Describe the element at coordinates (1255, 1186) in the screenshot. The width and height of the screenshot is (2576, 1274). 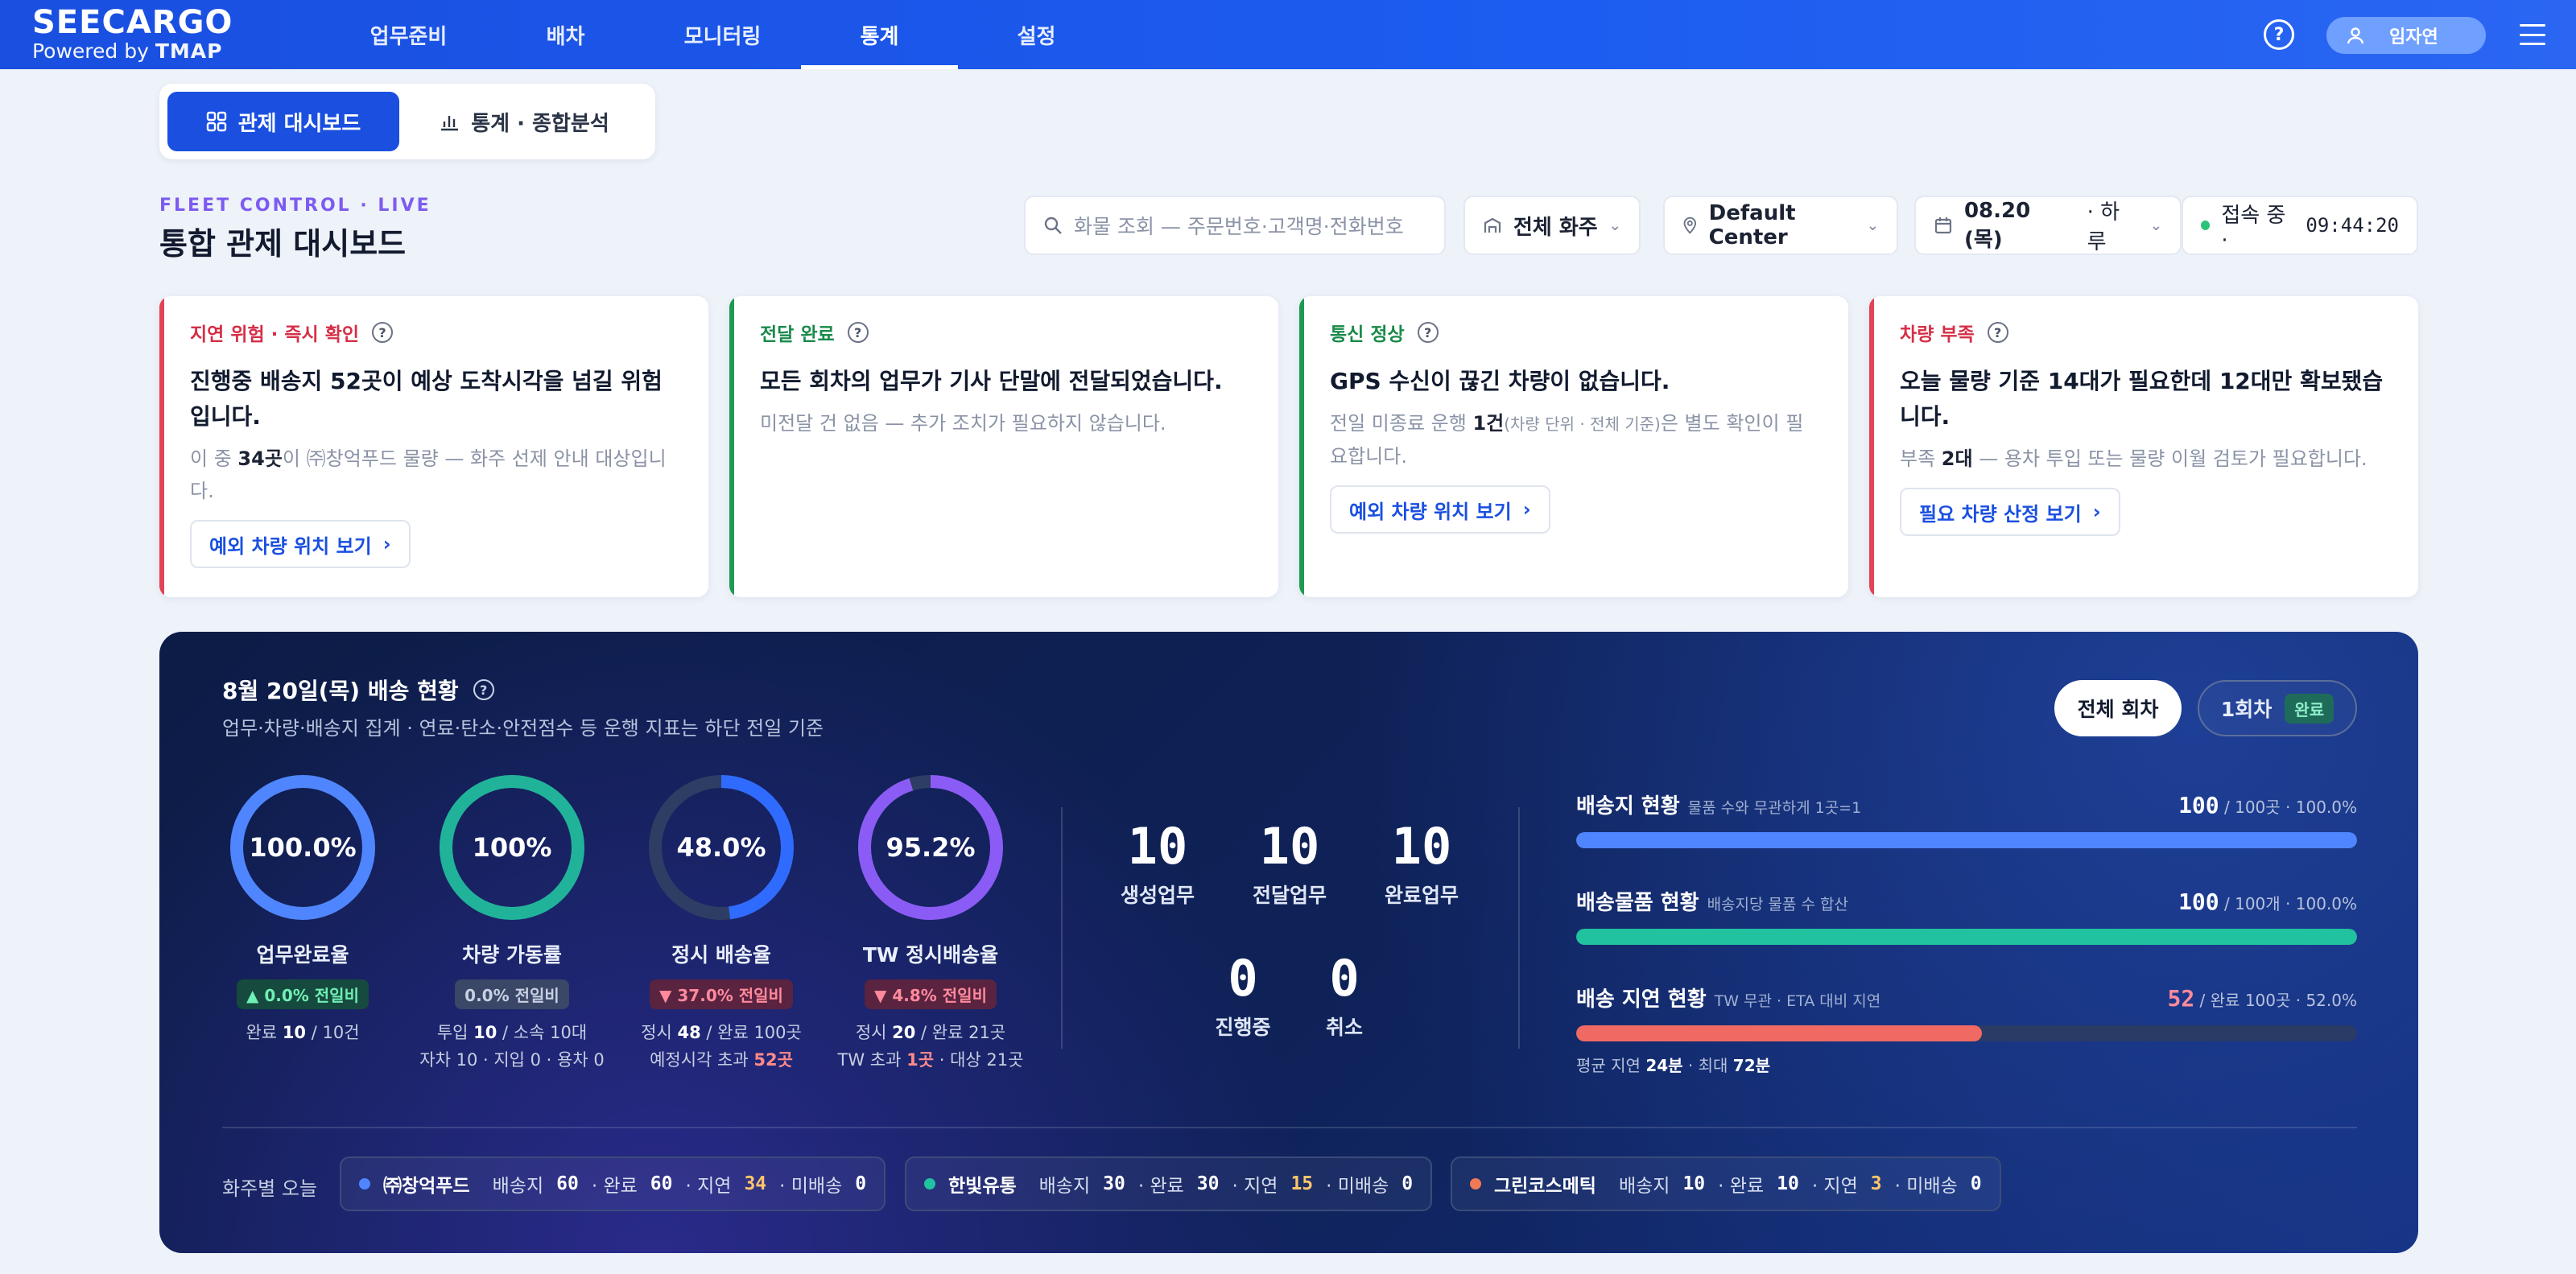
I see `stat-label: · 지연` at that location.